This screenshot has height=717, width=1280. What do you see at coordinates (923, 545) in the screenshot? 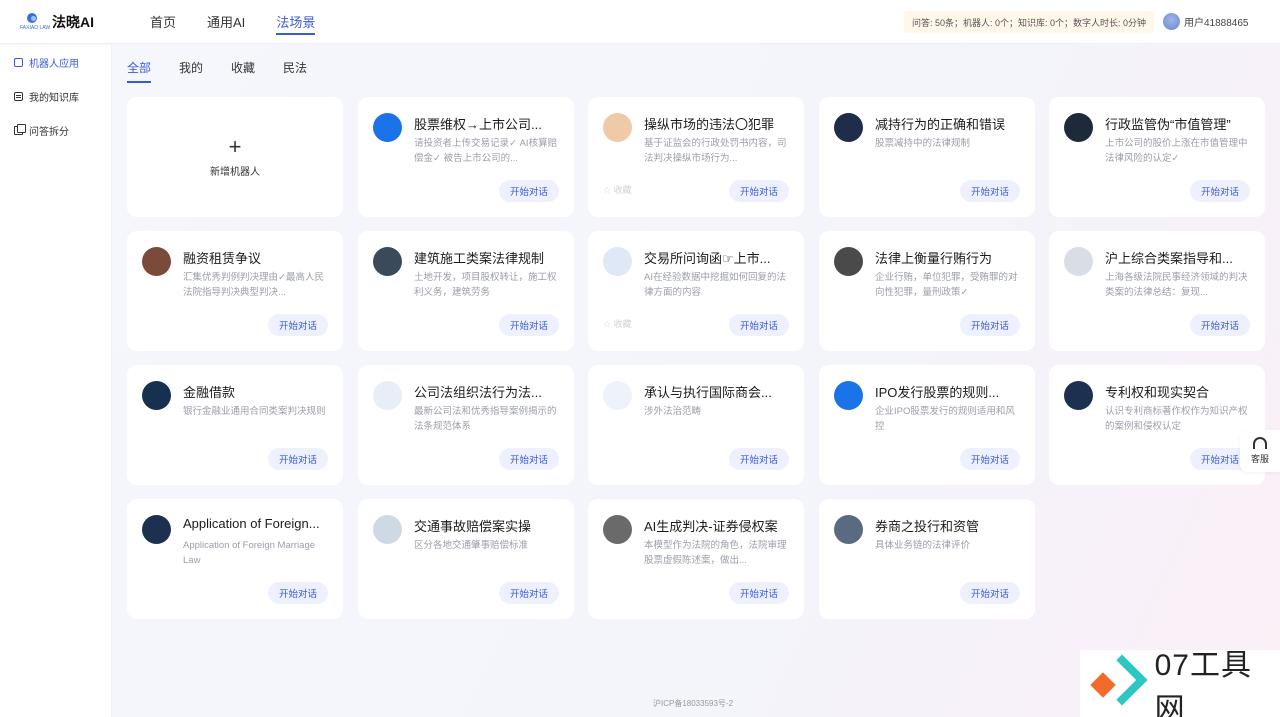
I see `robot-card-description: 具体业务链的法律评价` at bounding box center [923, 545].